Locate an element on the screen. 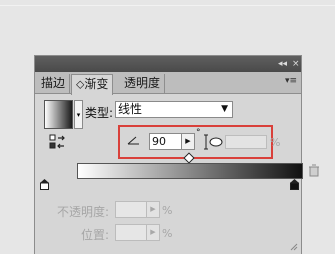 The width and height of the screenshot is (335, 254). aspect-ratio-icon is located at coordinates (213, 142).